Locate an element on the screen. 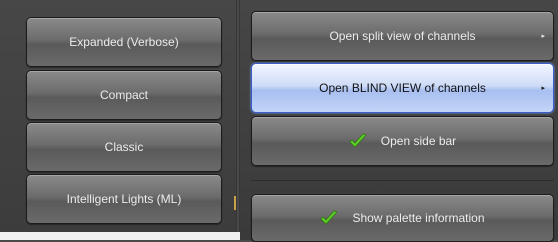 This screenshot has width=558, height=242. classic-button: Classic is located at coordinates (124, 147).